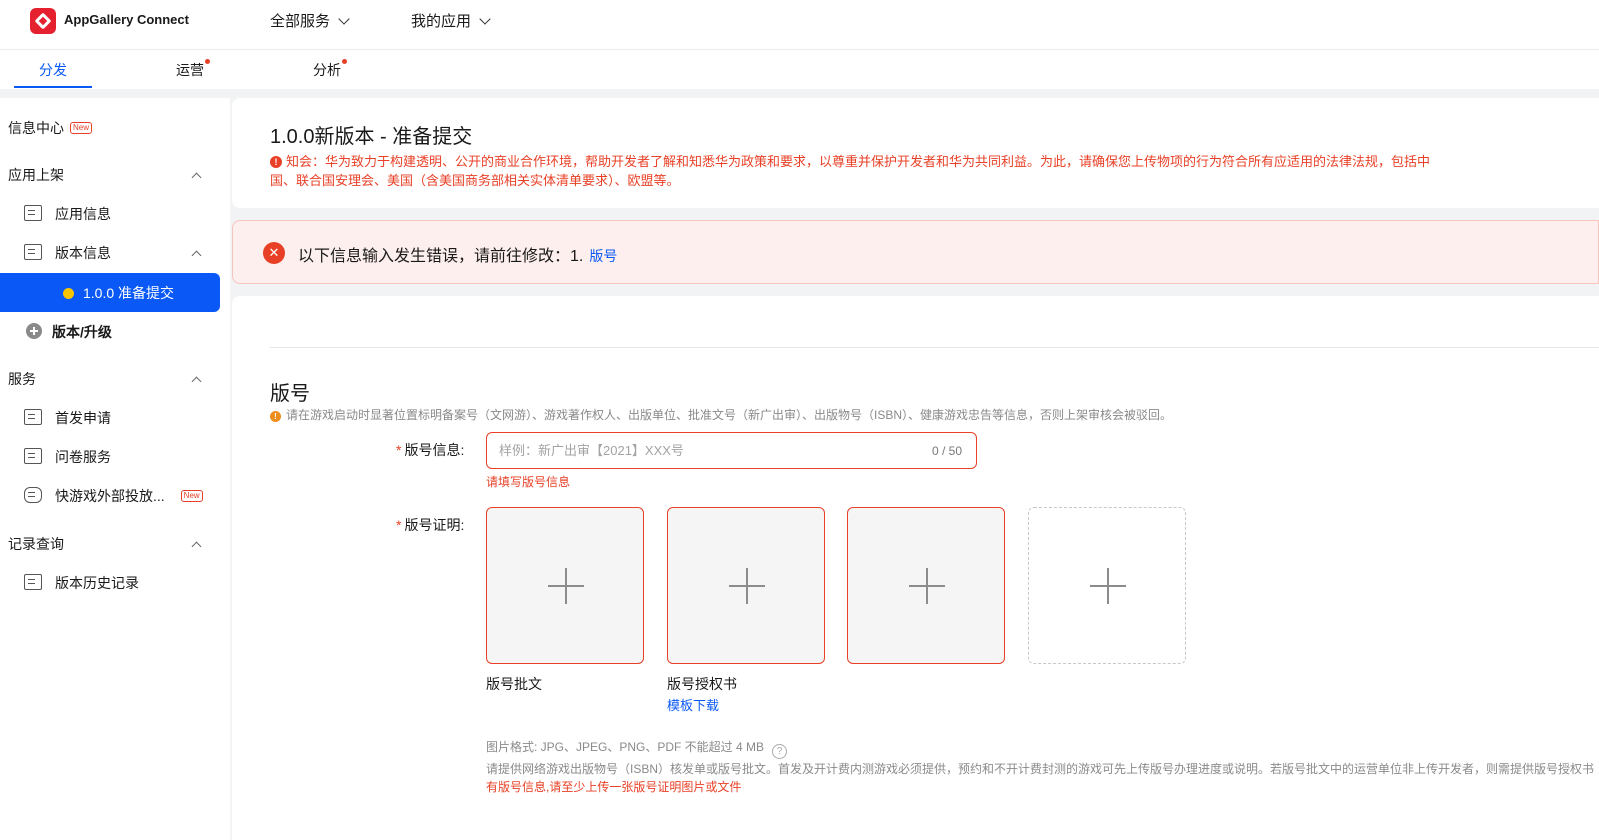  I want to click on format-hint-text: 图片格式: JPG、JPEG、PNG、PDF 不能超过 4 MB, so click(625, 747).